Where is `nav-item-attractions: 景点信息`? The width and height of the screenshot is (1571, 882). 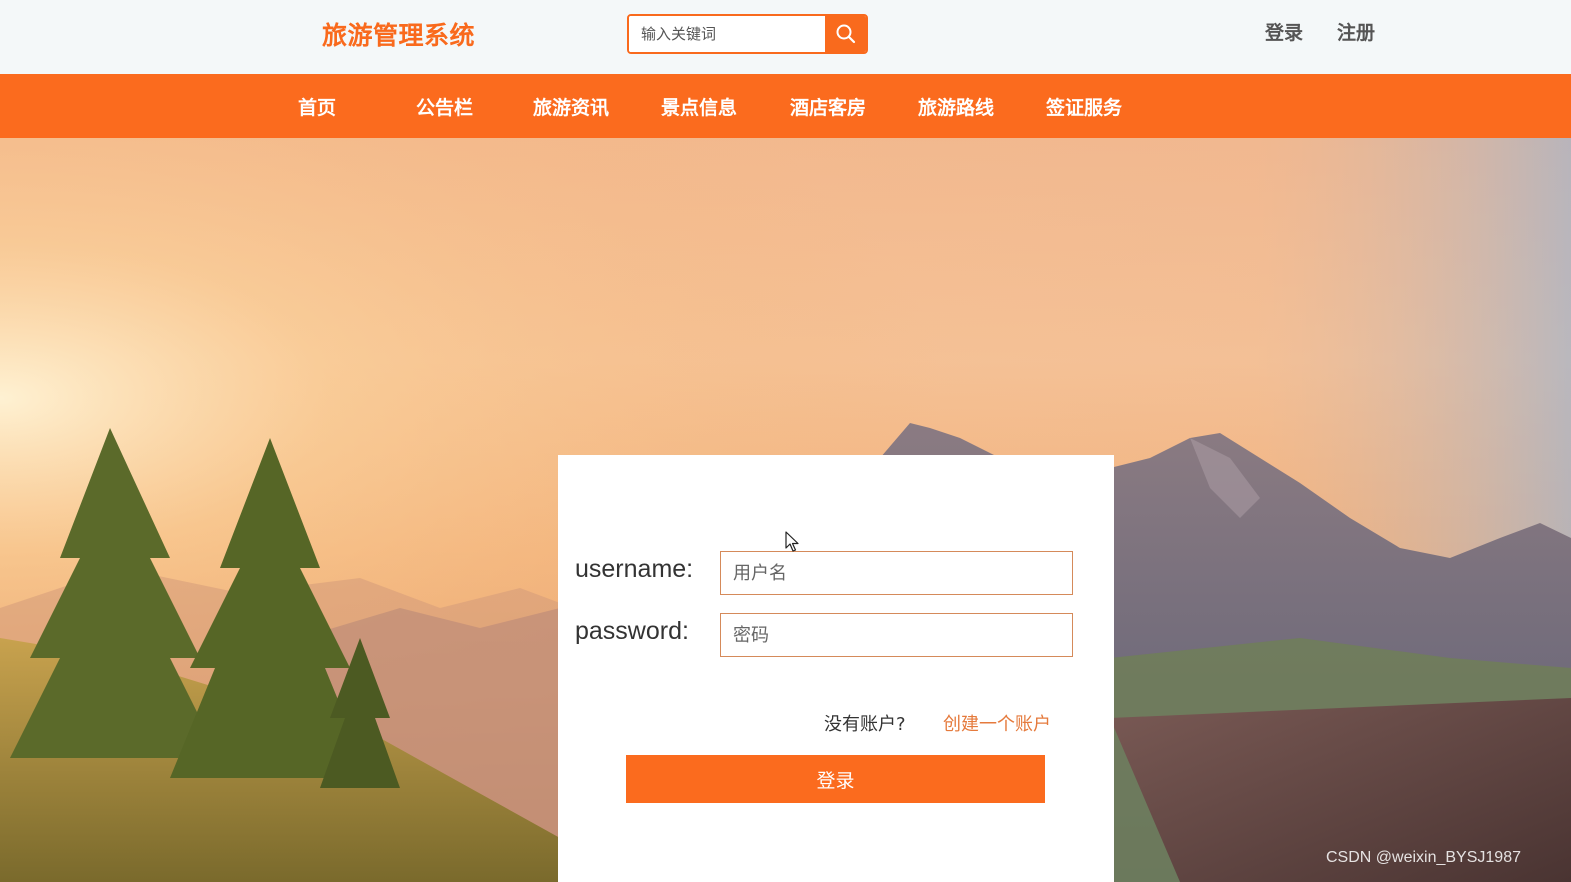 nav-item-attractions: 景点信息 is located at coordinates (699, 106).